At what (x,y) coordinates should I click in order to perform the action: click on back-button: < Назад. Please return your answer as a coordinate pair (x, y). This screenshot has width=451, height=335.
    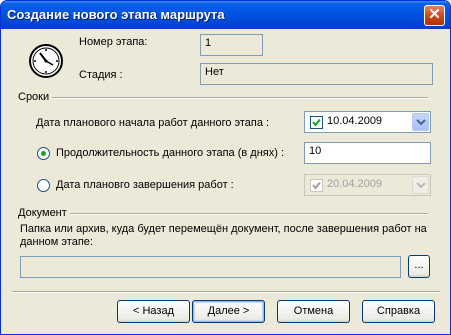
    Looking at the image, I should click on (153, 311).